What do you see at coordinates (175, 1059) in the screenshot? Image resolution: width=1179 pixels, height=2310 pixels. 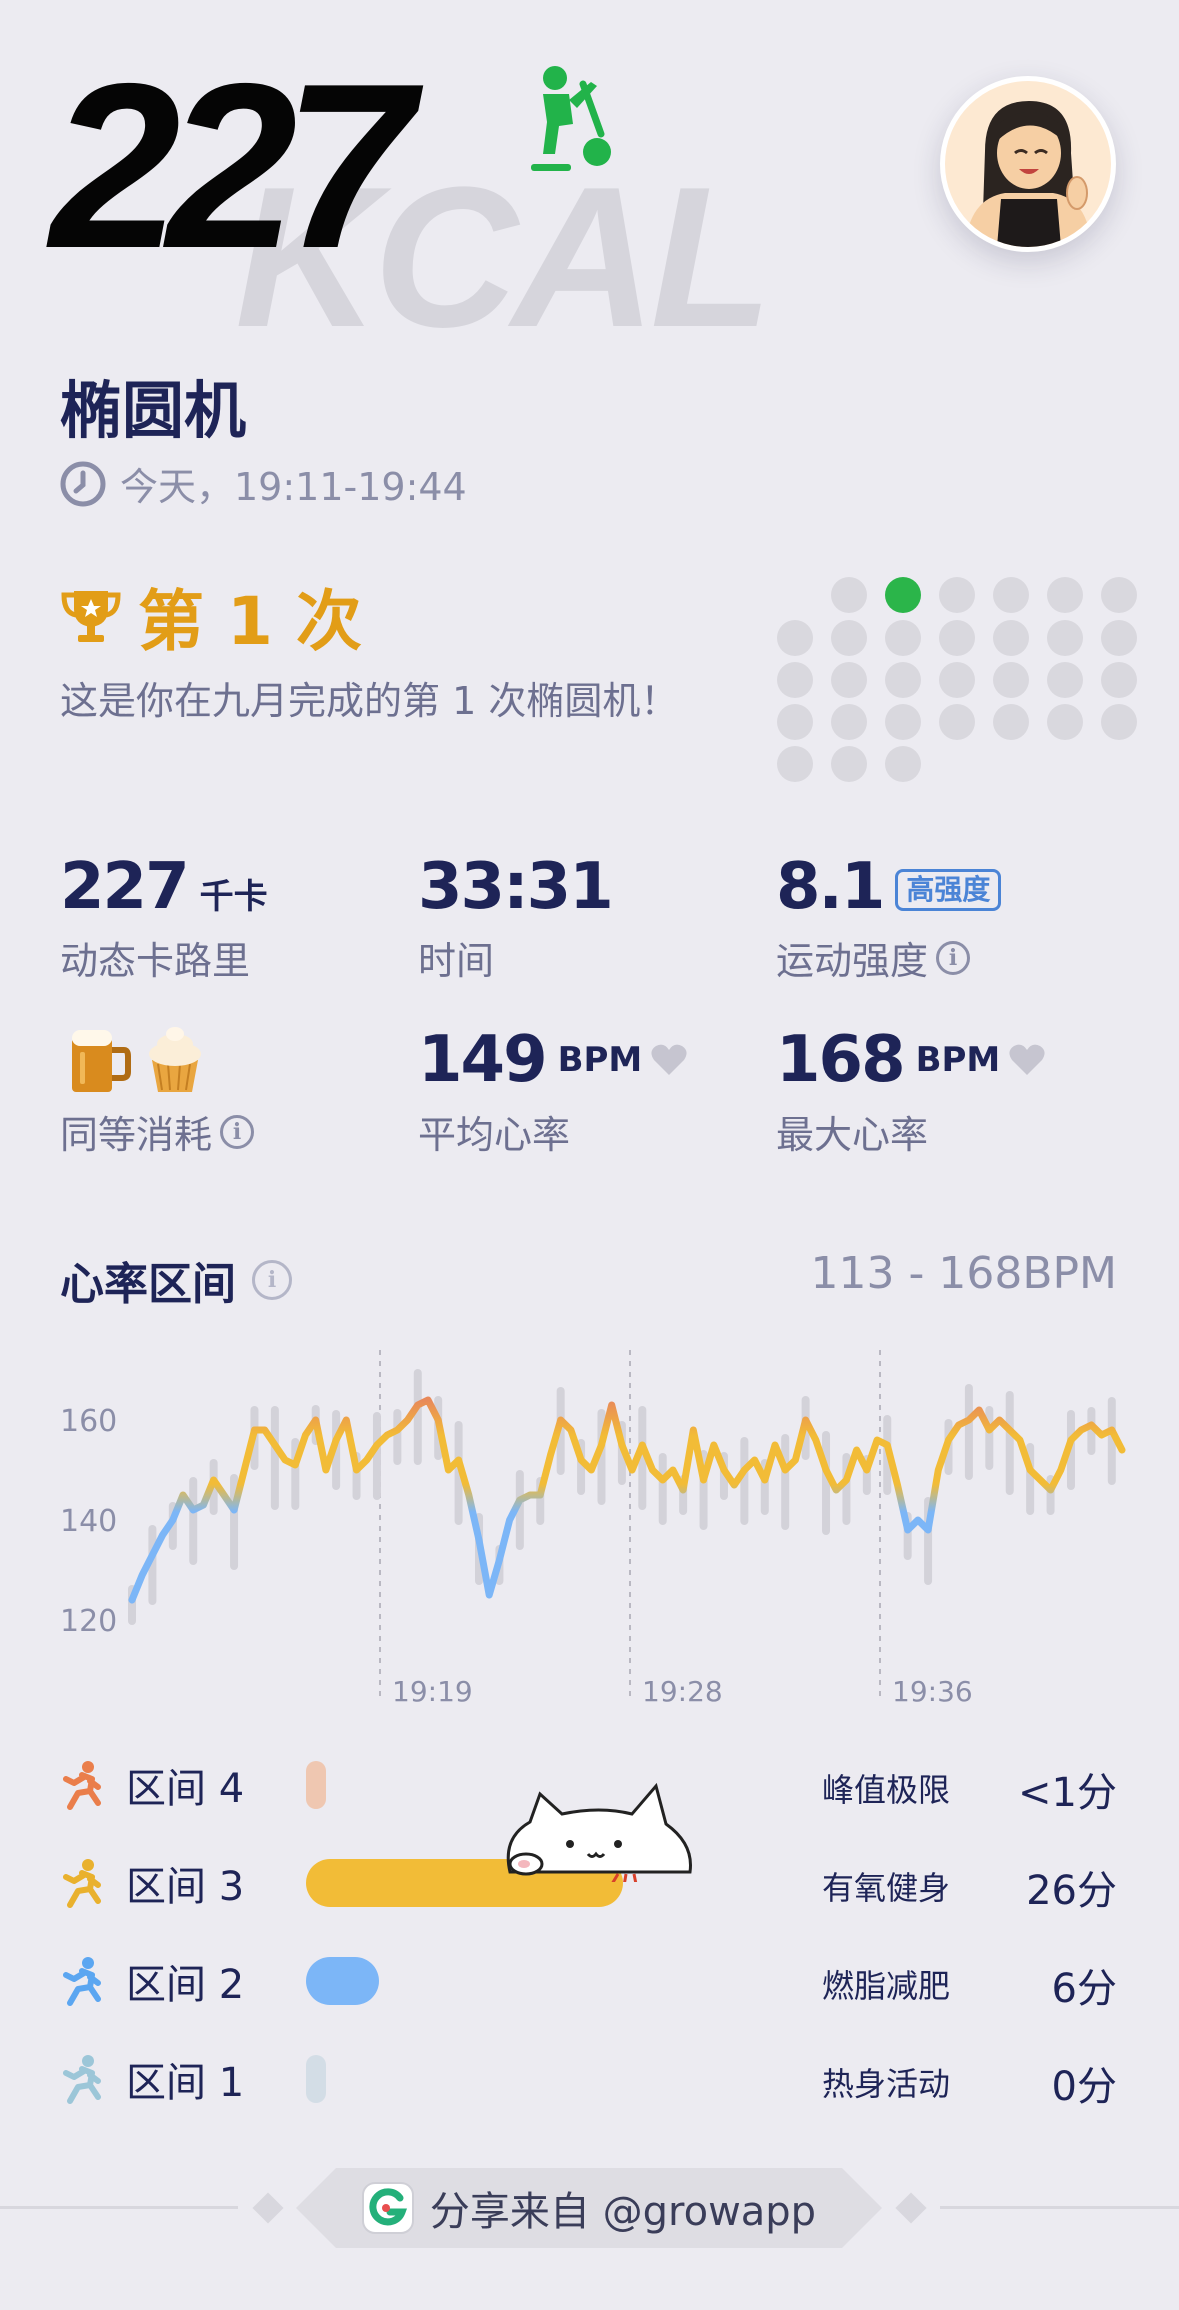 I see `cupcake-icon` at bounding box center [175, 1059].